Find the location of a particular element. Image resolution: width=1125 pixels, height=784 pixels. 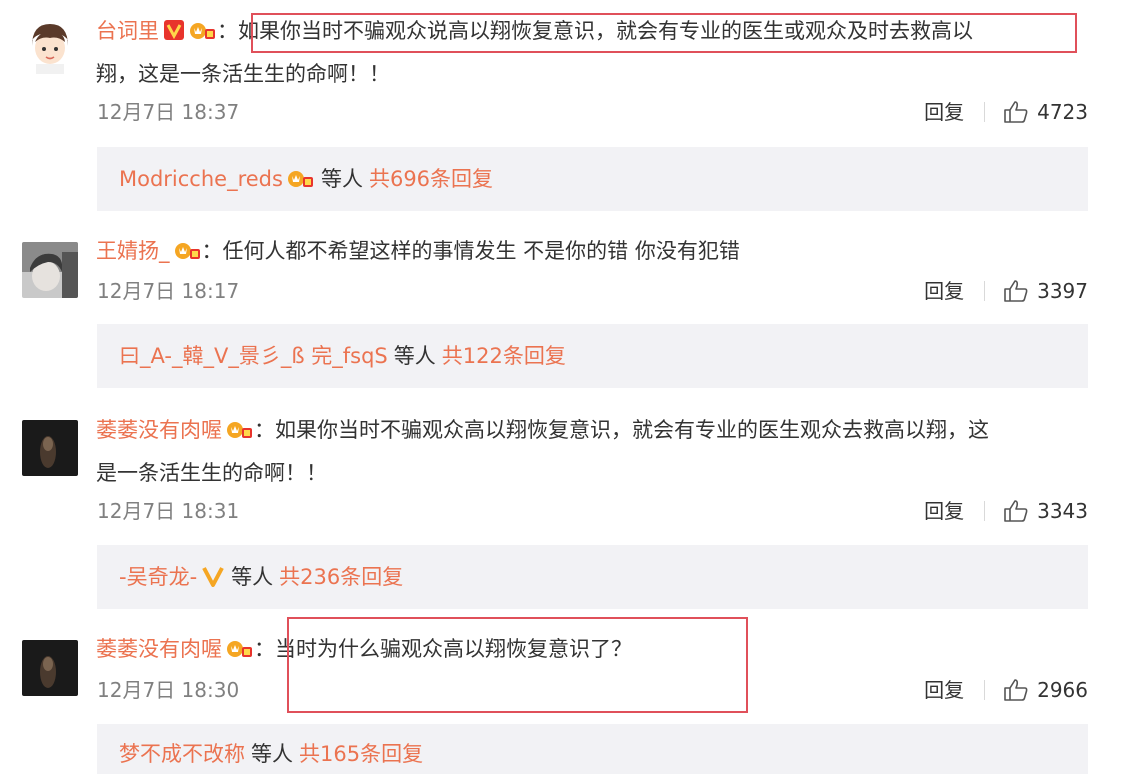

total-replies-link: 共122条回复 is located at coordinates (504, 356).